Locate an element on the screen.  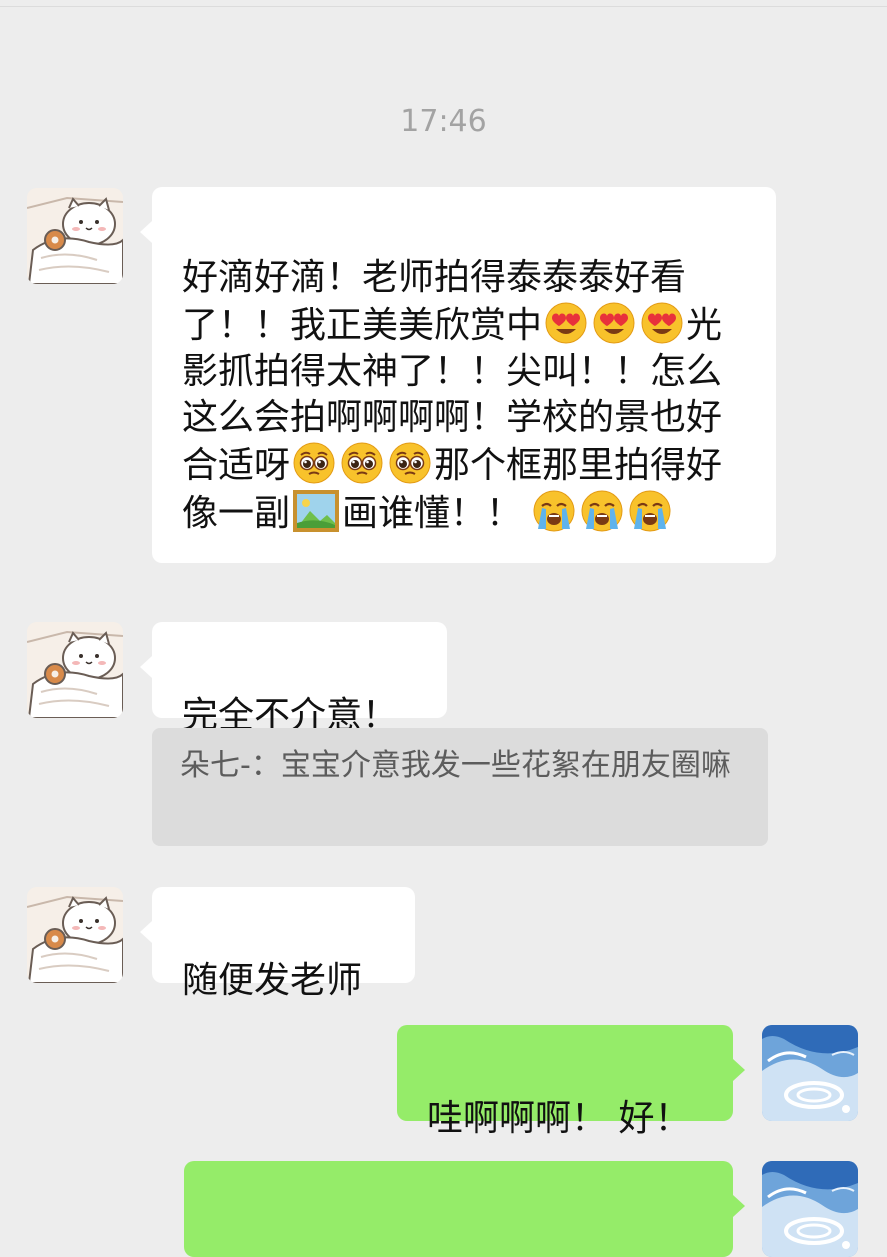
framed-picture-emoji-icon is located at coordinates (316, 511).